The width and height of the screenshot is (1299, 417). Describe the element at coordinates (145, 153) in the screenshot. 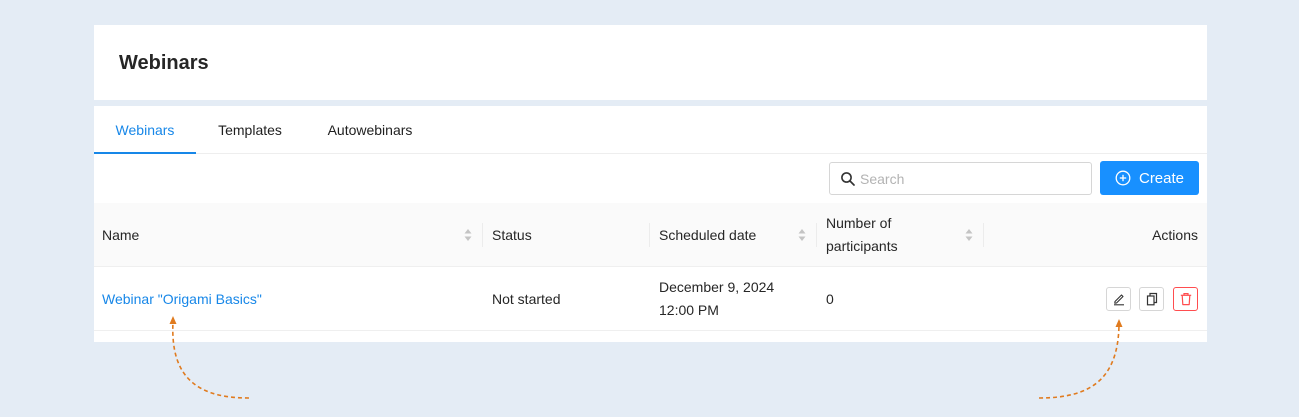

I see `active-tab-indicator` at that location.